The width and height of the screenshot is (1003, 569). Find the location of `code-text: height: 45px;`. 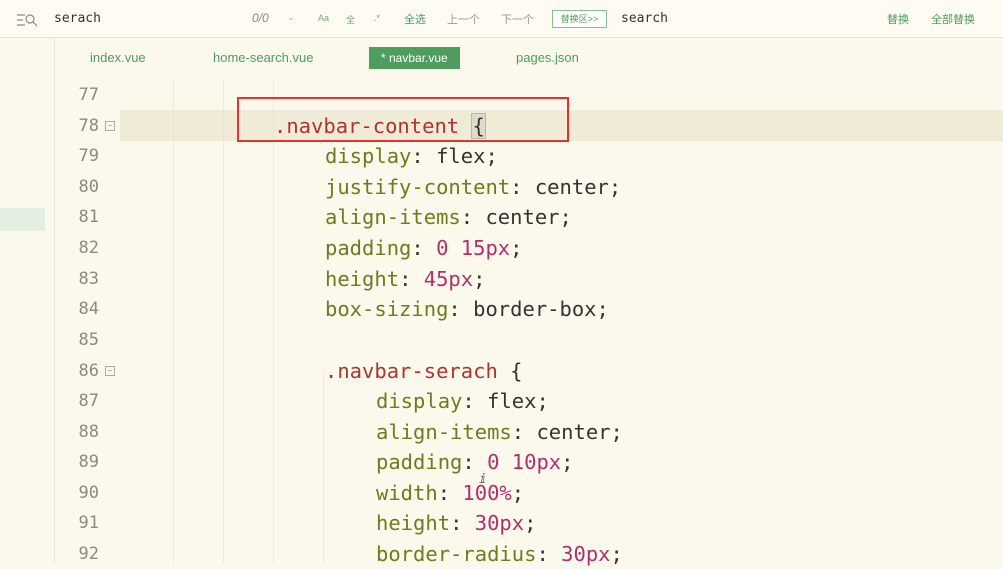

code-text: height: 45px; is located at coordinates (405, 279).